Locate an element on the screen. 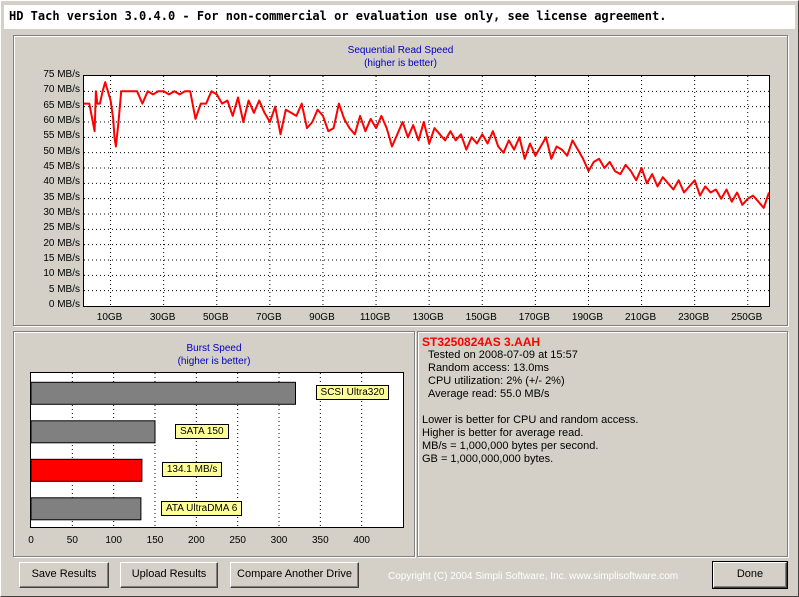  note-2: Higher is better for average read. is located at coordinates (503, 433).